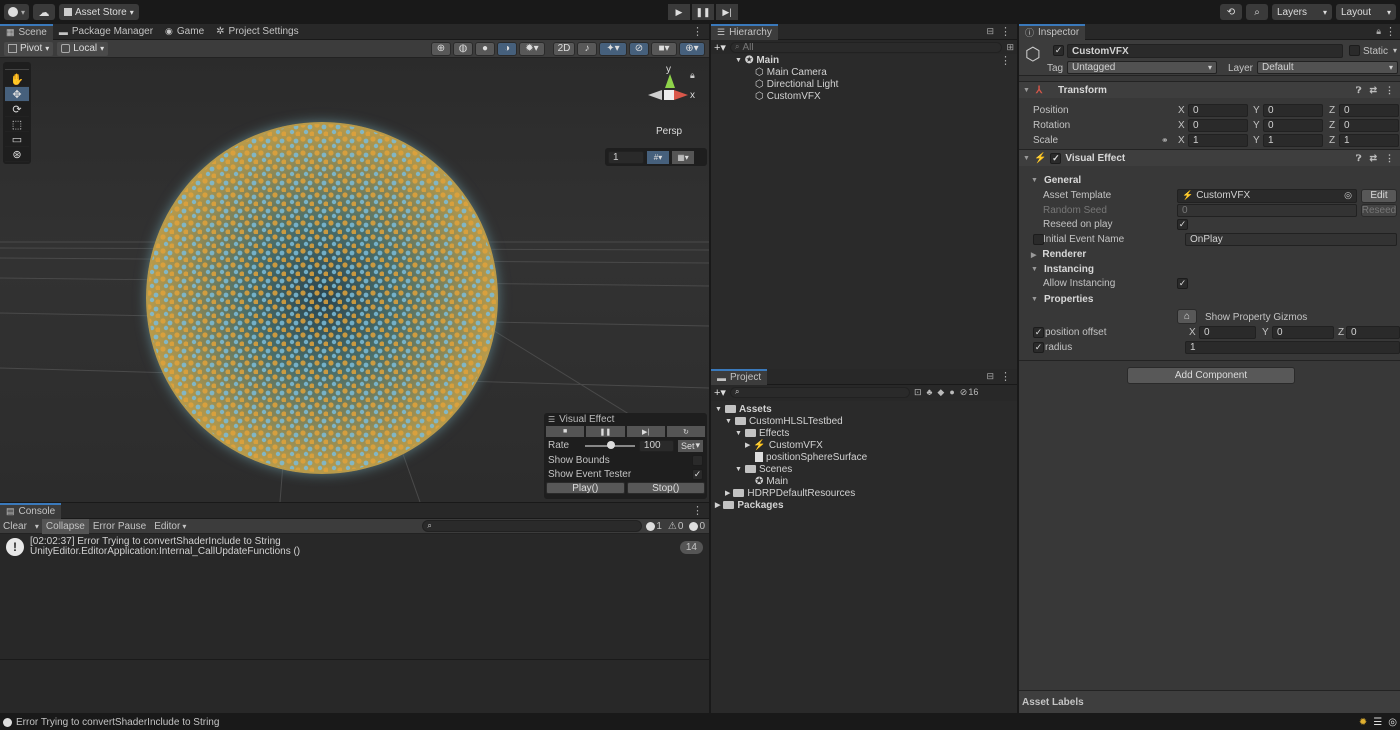 This screenshot has height=730, width=1400. What do you see at coordinates (940, 392) in the screenshot?
I see `tag-icon: ◆` at bounding box center [940, 392].